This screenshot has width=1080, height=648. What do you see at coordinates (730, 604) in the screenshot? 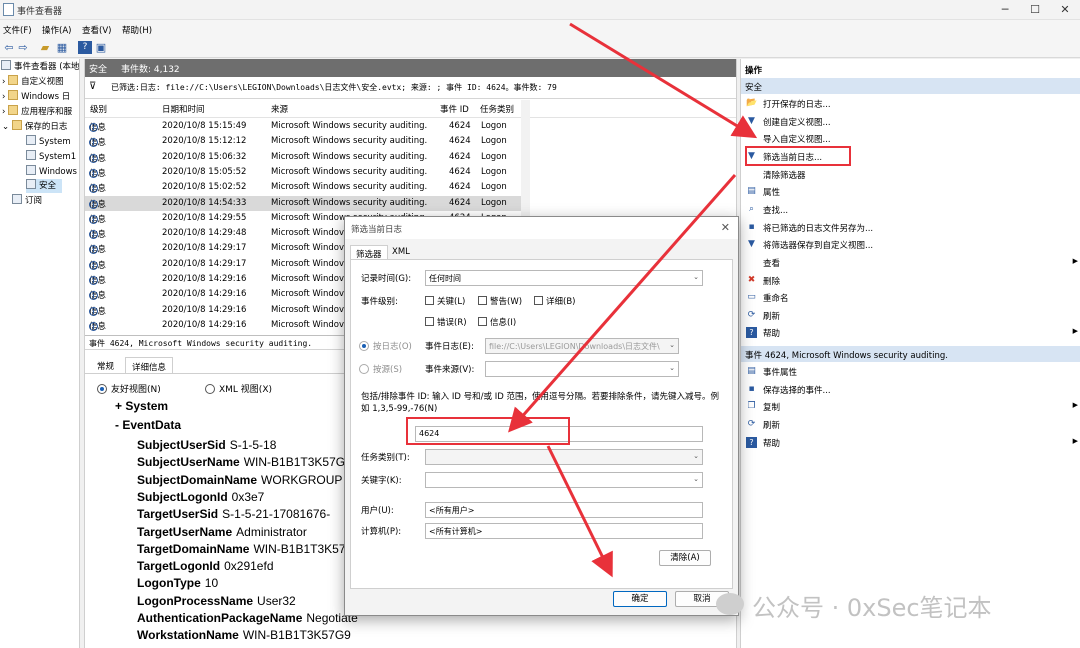
I see `wechat-logo-icon` at bounding box center [730, 604].